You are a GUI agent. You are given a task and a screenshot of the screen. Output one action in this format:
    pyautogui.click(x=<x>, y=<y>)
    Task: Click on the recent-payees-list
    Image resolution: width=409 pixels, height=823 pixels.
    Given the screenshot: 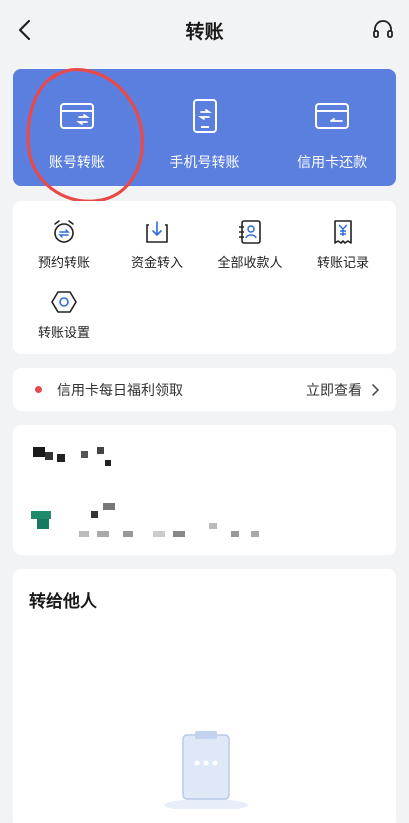 What is the action you would take?
    pyautogui.click(x=204, y=490)
    